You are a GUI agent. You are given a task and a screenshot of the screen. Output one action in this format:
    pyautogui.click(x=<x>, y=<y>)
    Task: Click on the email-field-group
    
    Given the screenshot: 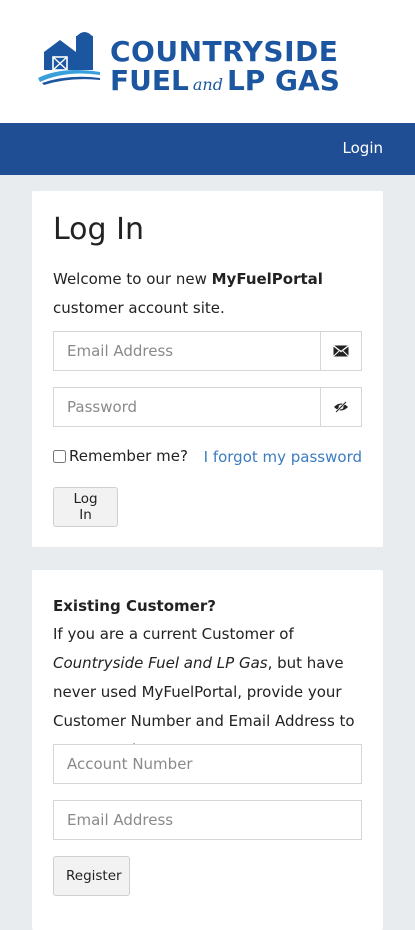 What is the action you would take?
    pyautogui.click(x=207, y=351)
    